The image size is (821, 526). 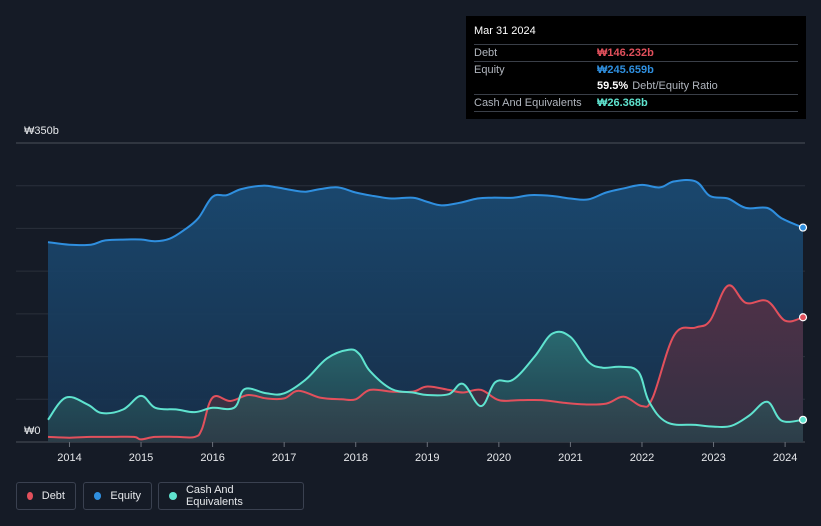 I want to click on cash-endpoint, so click(x=803, y=419).